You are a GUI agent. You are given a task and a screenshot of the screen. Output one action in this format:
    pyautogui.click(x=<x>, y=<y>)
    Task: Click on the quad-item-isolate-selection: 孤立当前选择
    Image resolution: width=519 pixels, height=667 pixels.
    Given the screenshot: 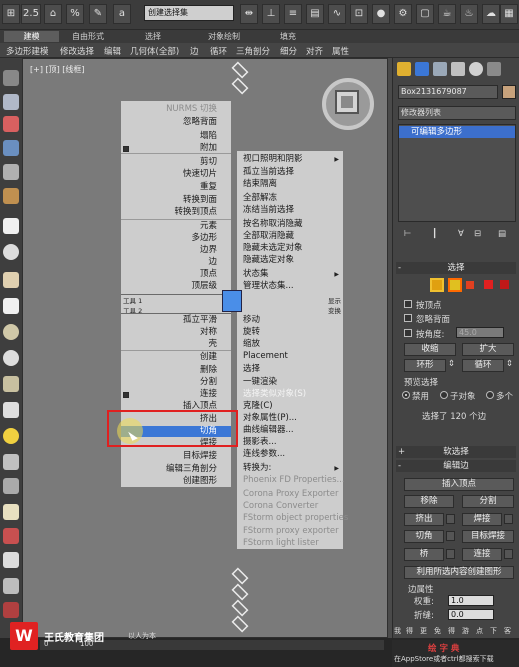 What is the action you would take?
    pyautogui.click(x=268, y=172)
    